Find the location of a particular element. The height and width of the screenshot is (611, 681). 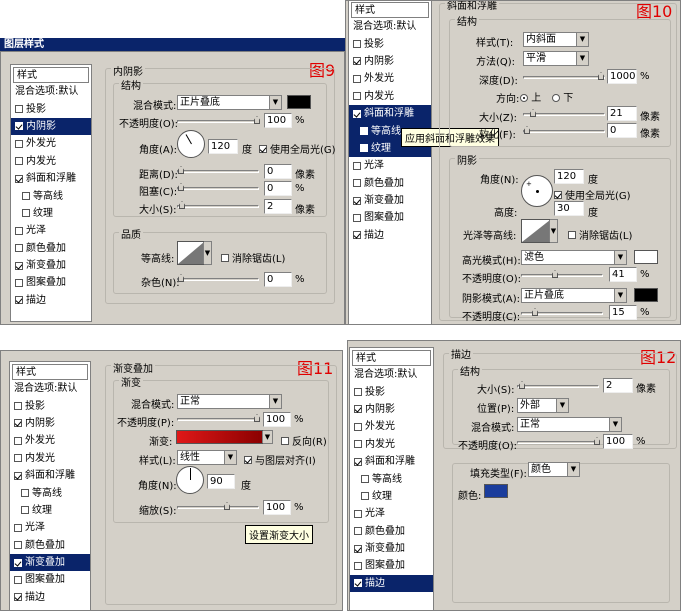

sidebar-item: 内发光 is located at coordinates (51, 161).